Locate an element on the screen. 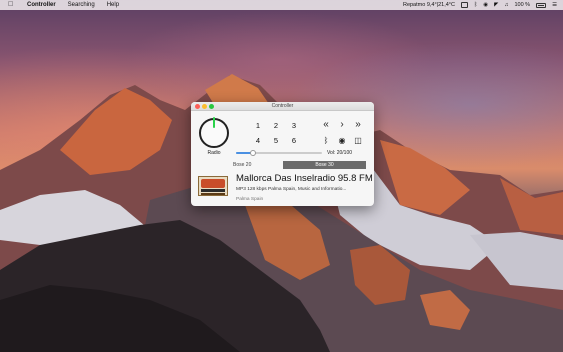  bose-device-left: Bose 20 is located at coordinates (242, 165).